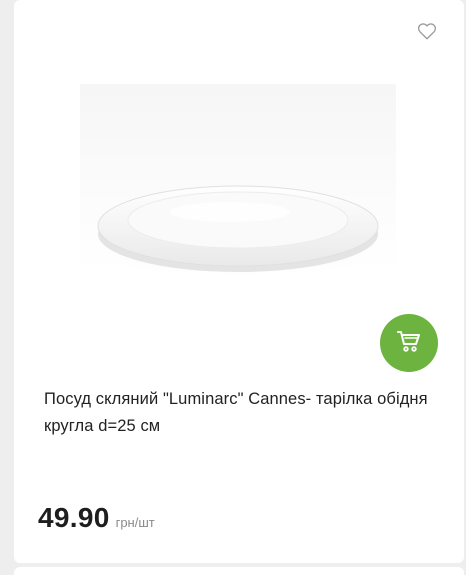 Image resolution: width=466 pixels, height=575 pixels. What do you see at coordinates (74, 517) in the screenshot?
I see `product-price: 49.90` at bounding box center [74, 517].